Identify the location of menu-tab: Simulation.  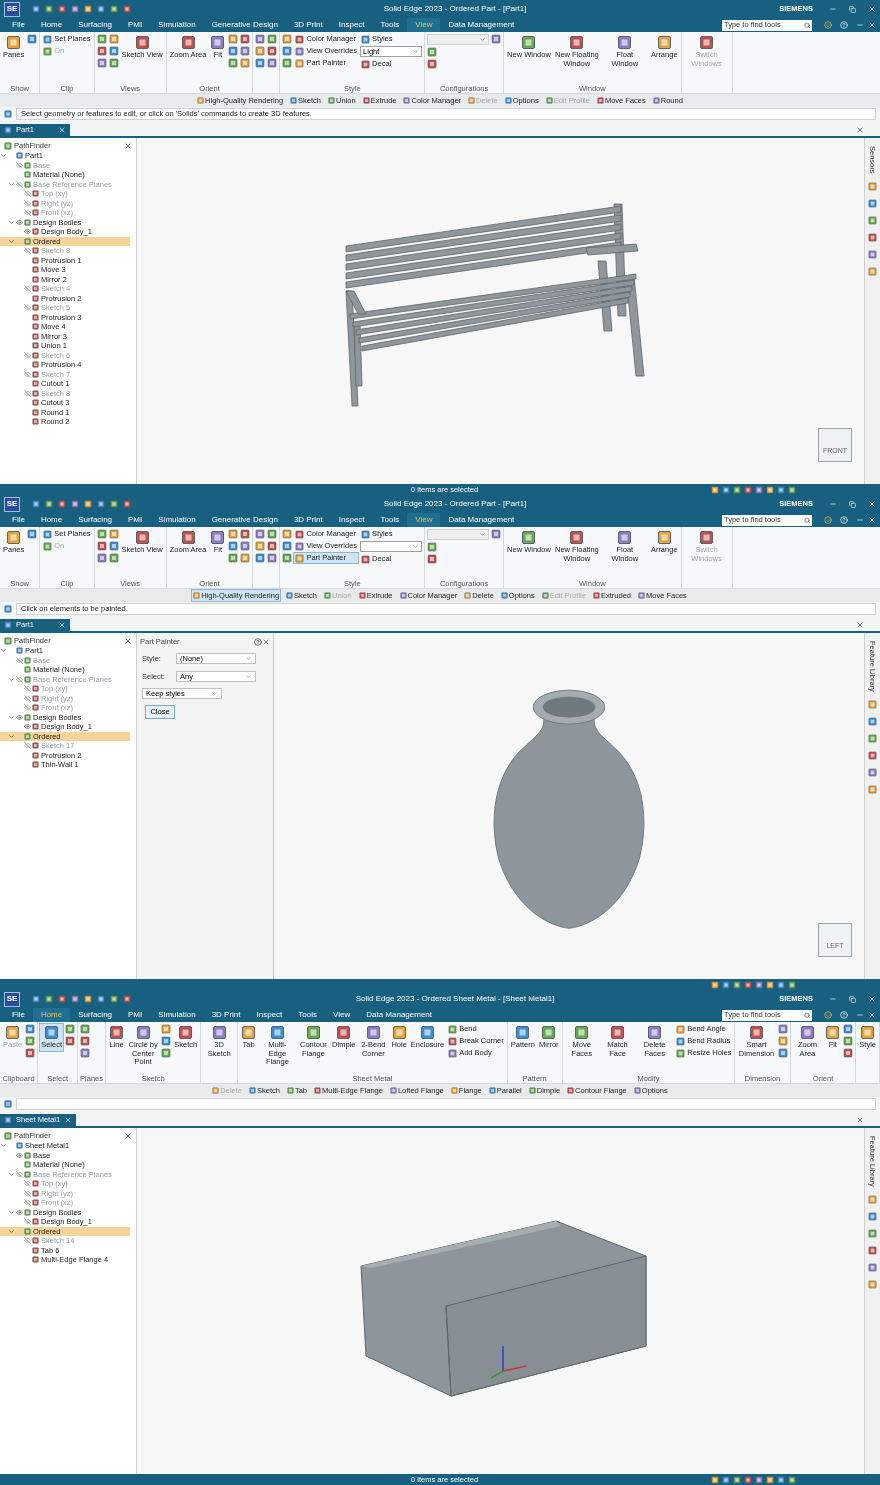
(177, 520).